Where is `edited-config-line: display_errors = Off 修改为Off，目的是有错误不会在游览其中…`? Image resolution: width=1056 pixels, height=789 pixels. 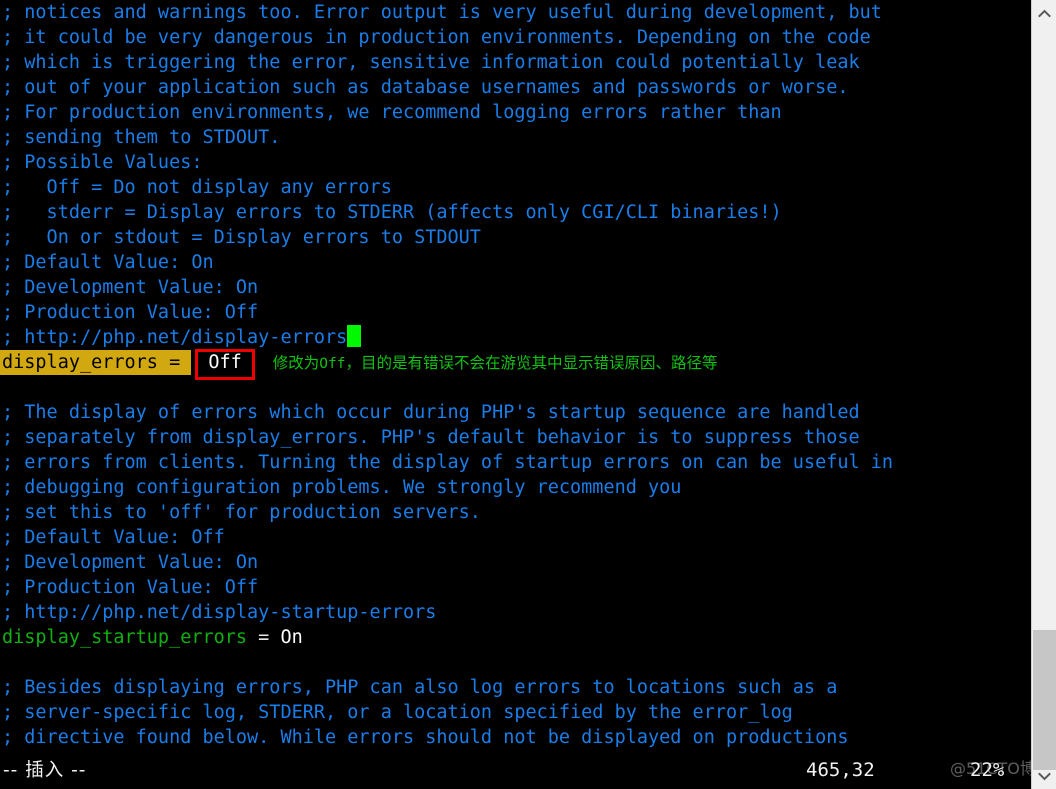 edited-config-line: display_errors = Off 修改为Off，目的是有错误不会在游览其中… is located at coordinates (515, 364).